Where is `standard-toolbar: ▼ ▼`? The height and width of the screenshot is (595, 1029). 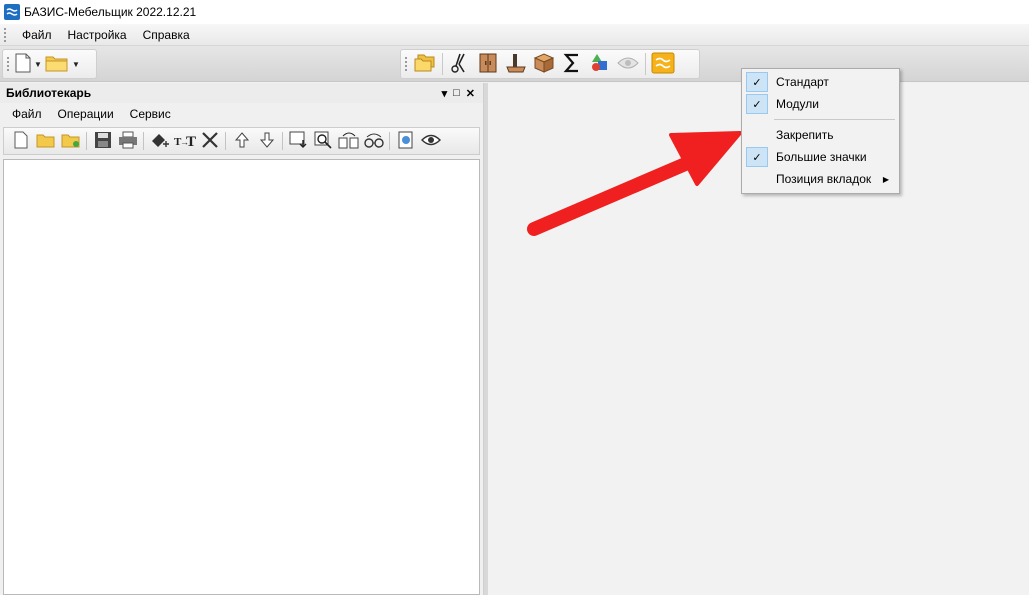
standard-toolbar: ▼ ▼ is located at coordinates (49, 64).